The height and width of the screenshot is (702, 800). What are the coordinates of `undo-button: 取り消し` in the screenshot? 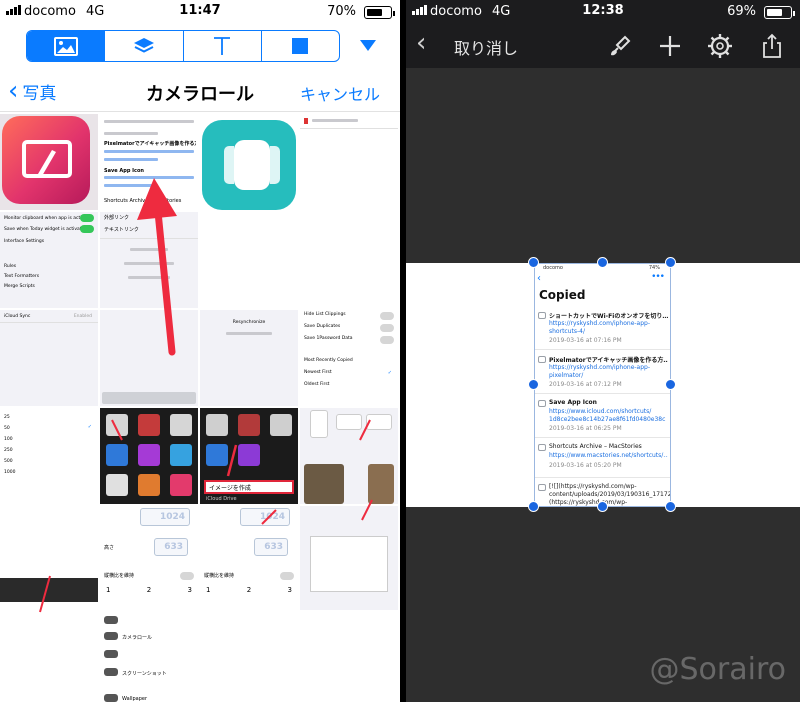 It's located at (486, 47).